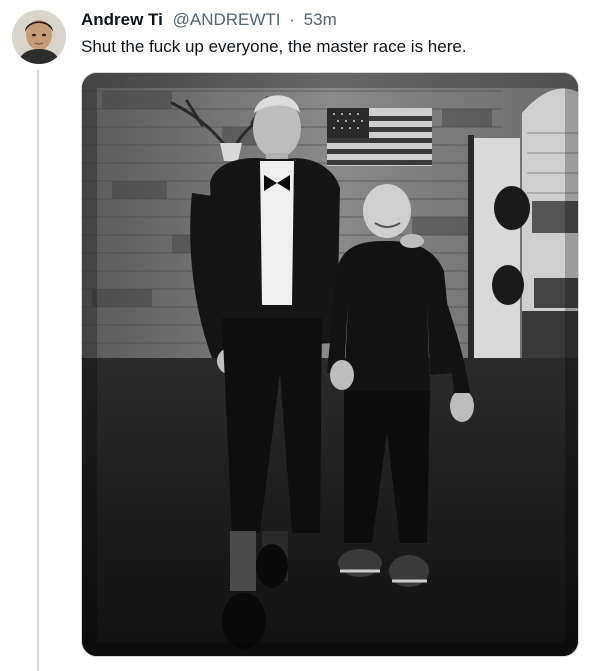 The width and height of the screenshot is (600, 671). What do you see at coordinates (320, 19) in the screenshot?
I see `tweet-timestamp: 53m` at bounding box center [320, 19].